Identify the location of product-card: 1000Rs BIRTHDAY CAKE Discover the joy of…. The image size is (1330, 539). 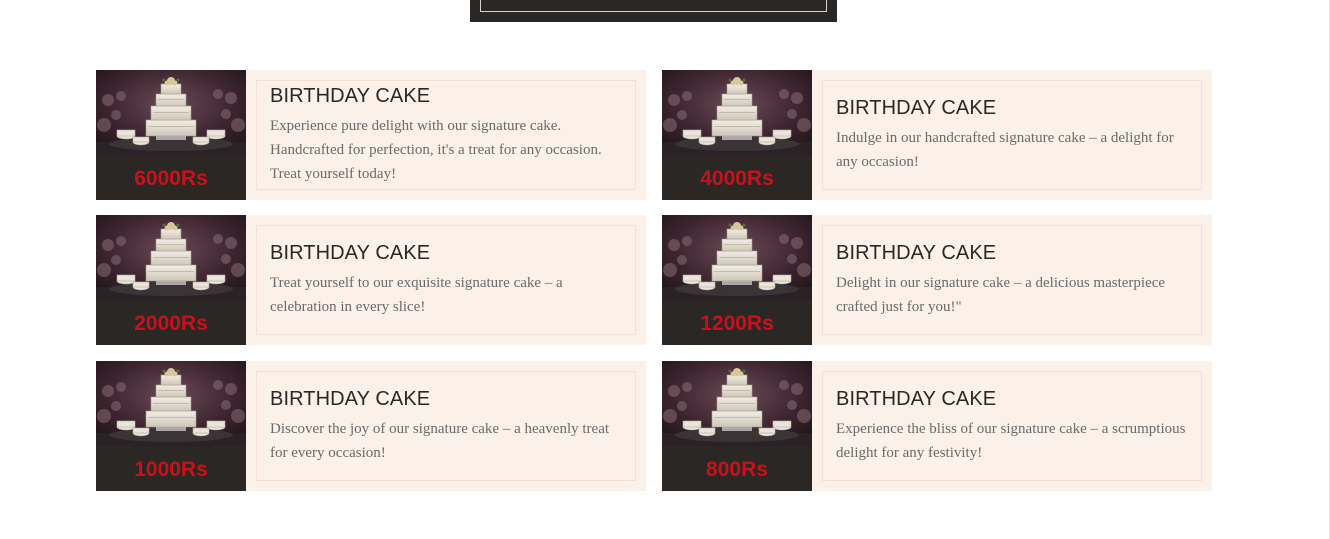
(371, 426).